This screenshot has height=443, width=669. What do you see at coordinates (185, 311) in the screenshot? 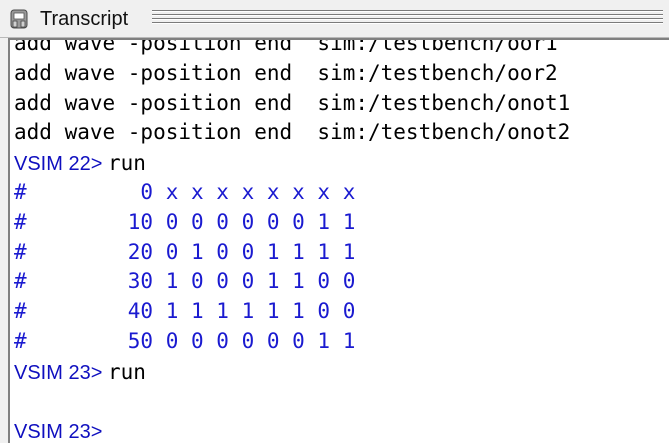
I see `transcript-output-line: # 40 1 1 1 1 1 1 0 0` at bounding box center [185, 311].